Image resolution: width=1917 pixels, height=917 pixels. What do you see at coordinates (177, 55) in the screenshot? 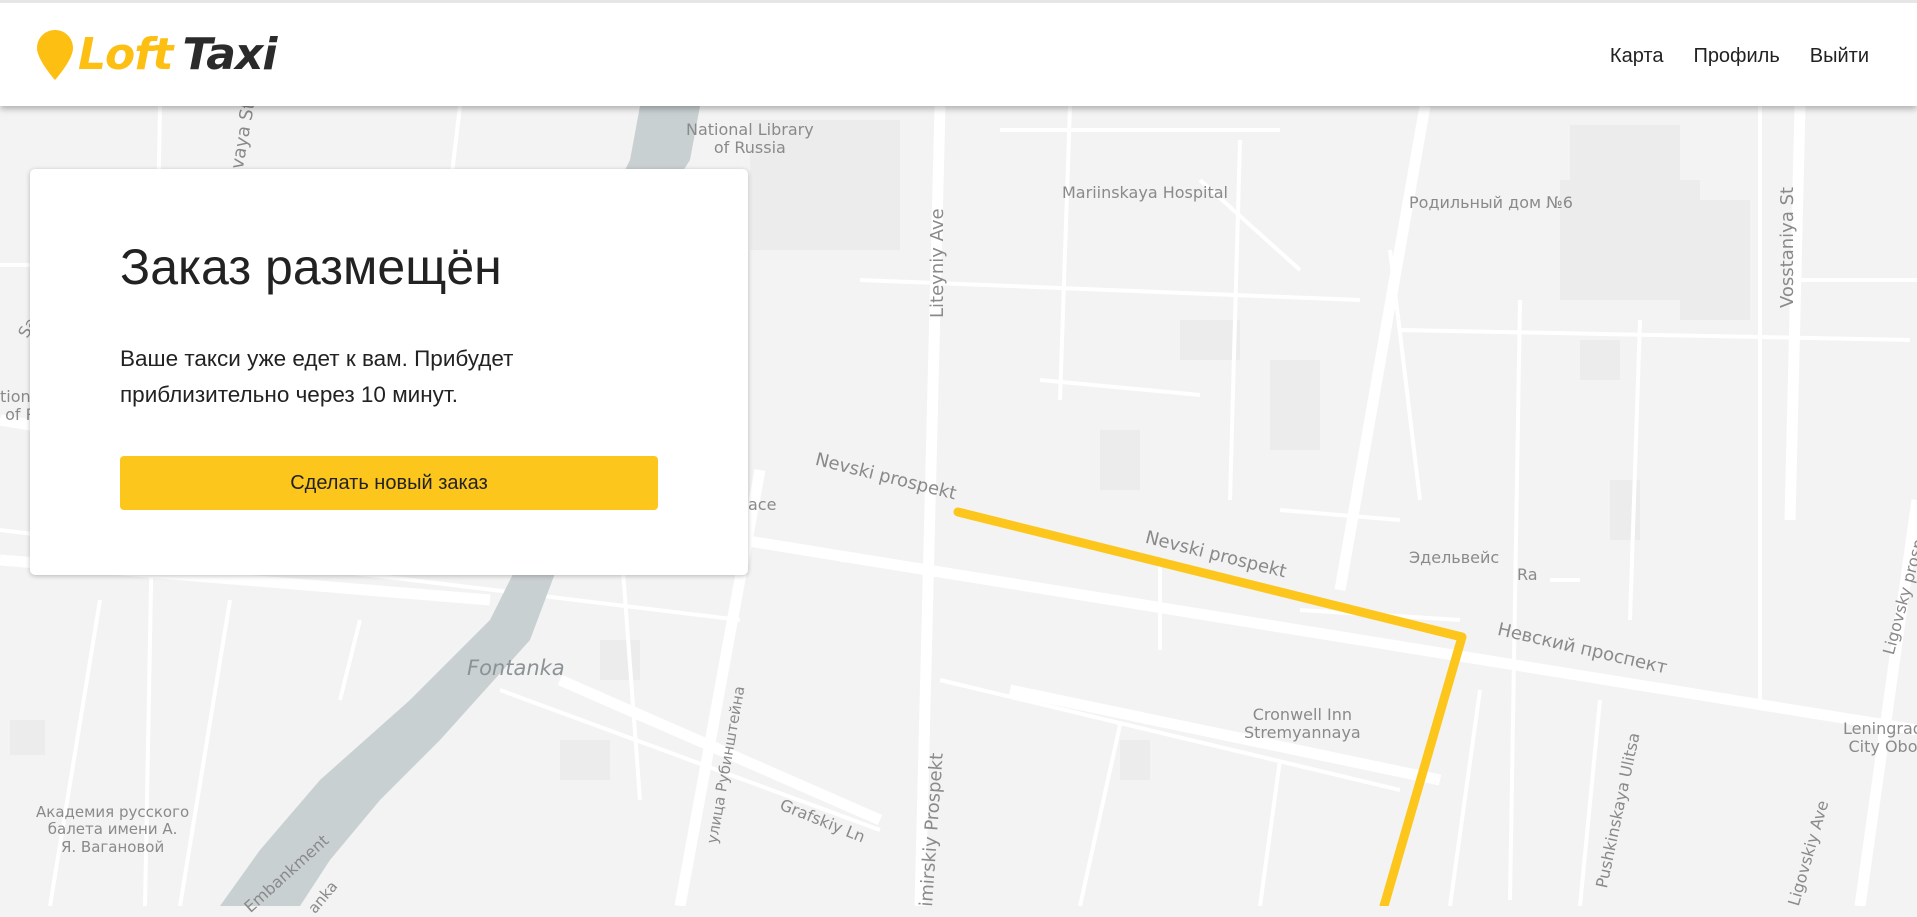
I see `logo-text: Loft Taxi` at bounding box center [177, 55].